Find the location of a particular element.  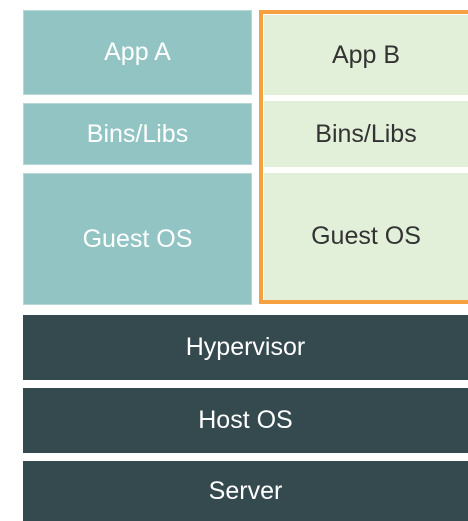

server-layer: Server is located at coordinates (245, 491).